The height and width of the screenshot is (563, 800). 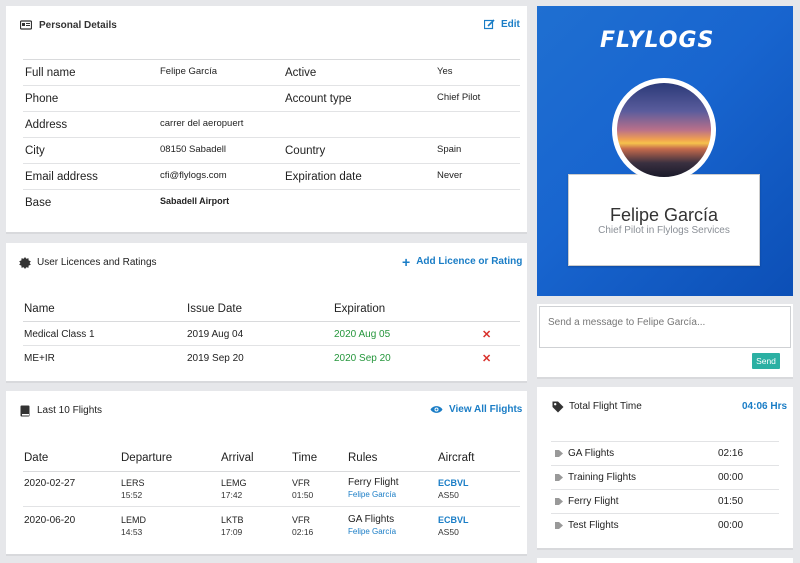 I want to click on column-header: Date, so click(x=36, y=458).